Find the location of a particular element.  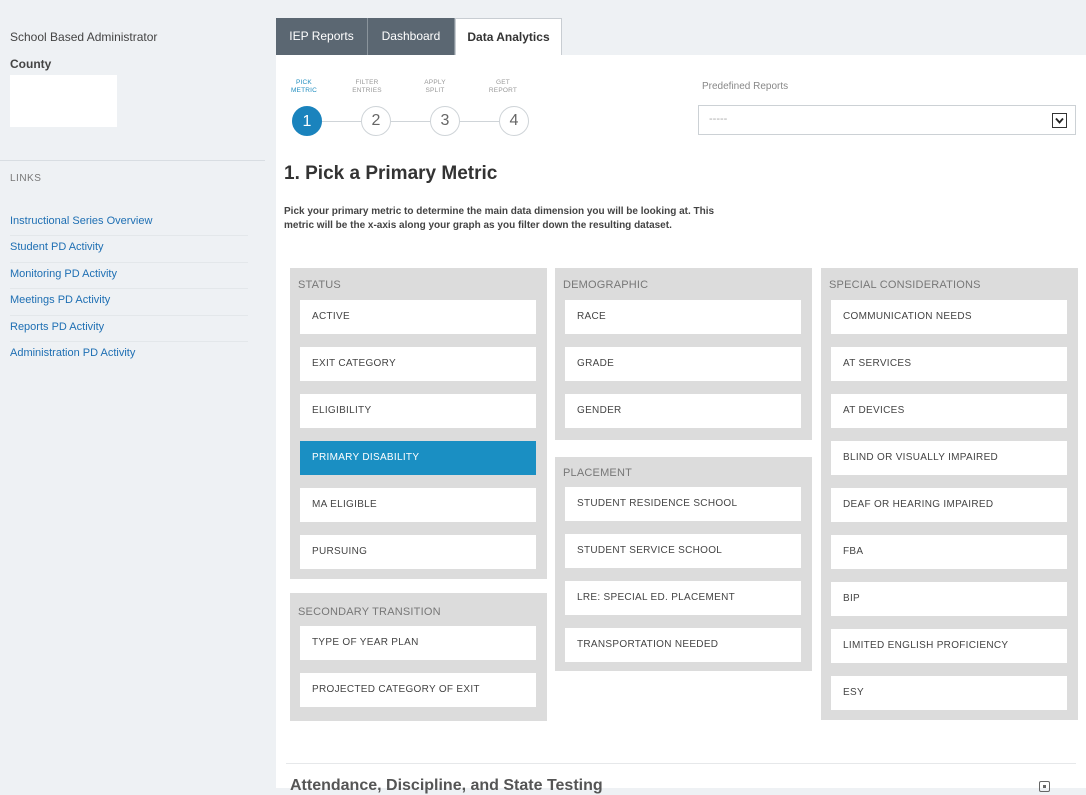

metric-option: PURSUING is located at coordinates (418, 552).